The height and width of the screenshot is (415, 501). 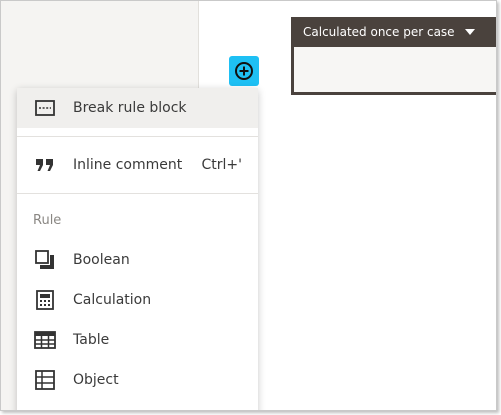 What do you see at coordinates (45, 340) in the screenshot?
I see `table-icon` at bounding box center [45, 340].